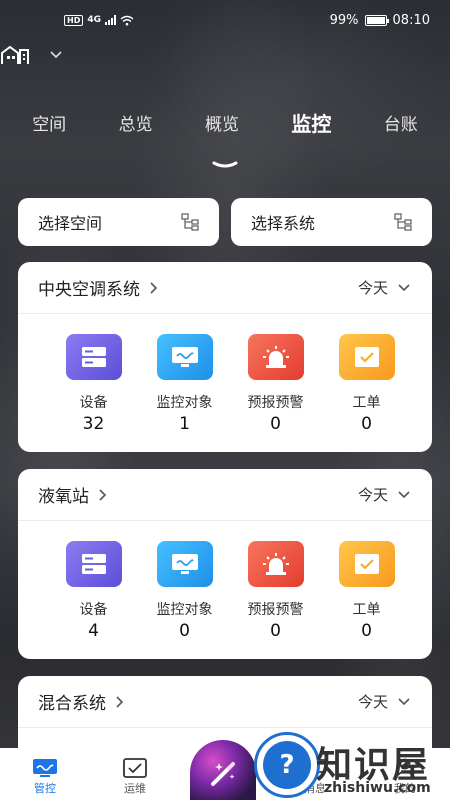 The image size is (450, 800). What do you see at coordinates (127, 20) in the screenshot?
I see `wifi-icon` at bounding box center [127, 20].